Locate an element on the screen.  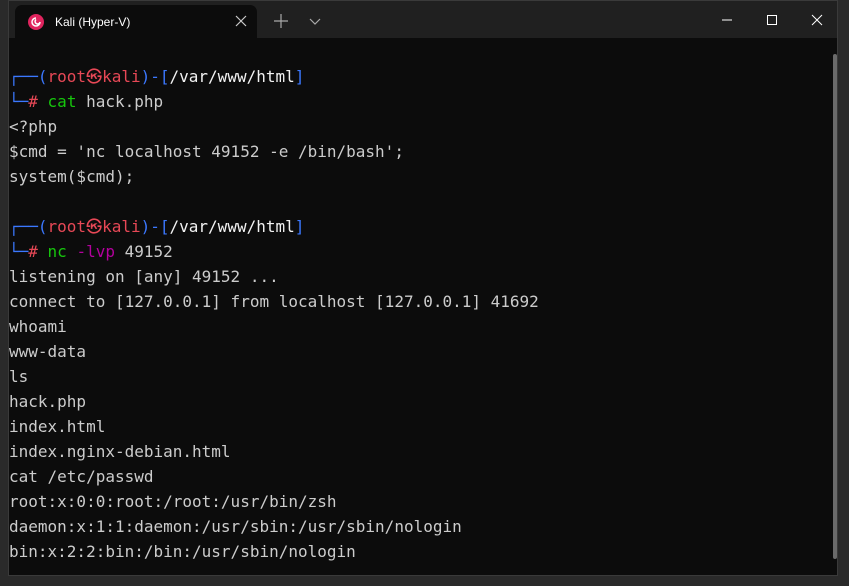
chevron-down-icon is located at coordinates (315, 21).